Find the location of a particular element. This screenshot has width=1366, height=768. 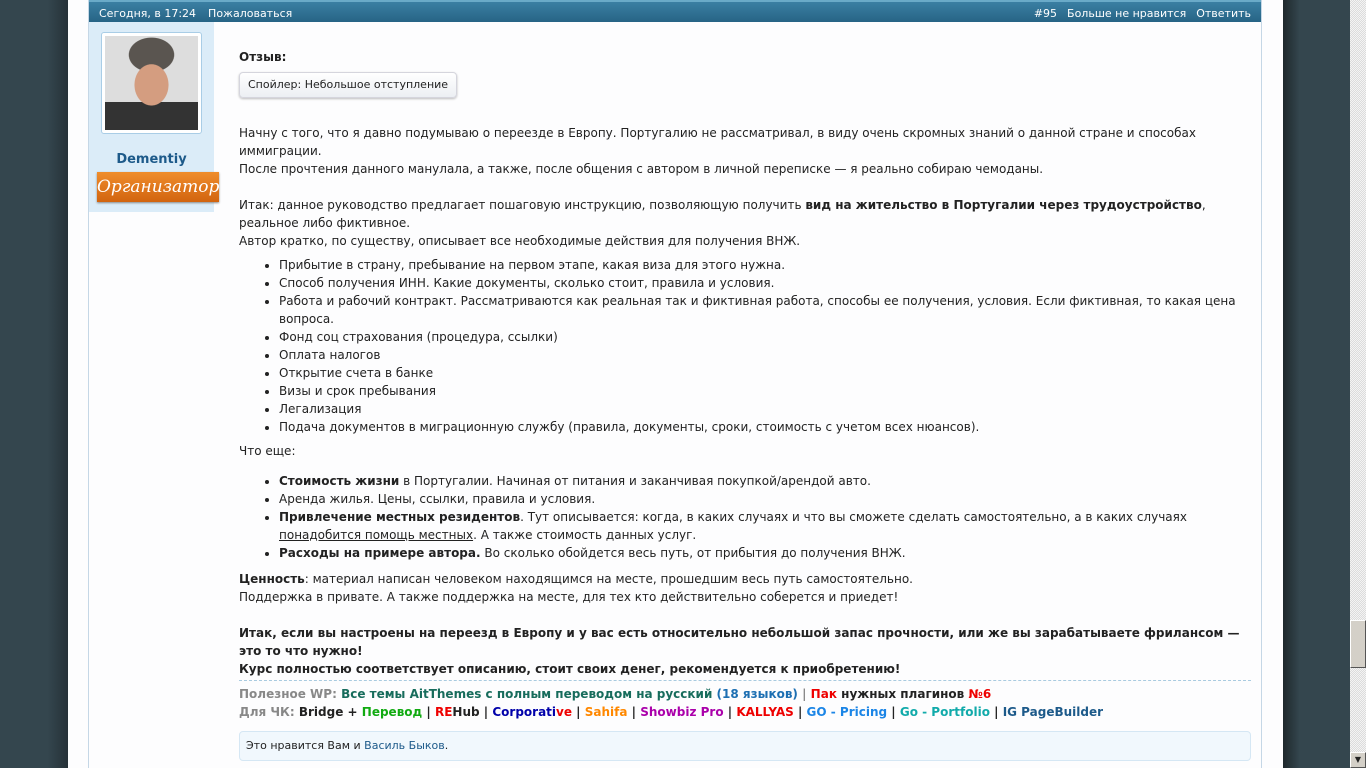

post-number-link: #95 is located at coordinates (1045, 12).